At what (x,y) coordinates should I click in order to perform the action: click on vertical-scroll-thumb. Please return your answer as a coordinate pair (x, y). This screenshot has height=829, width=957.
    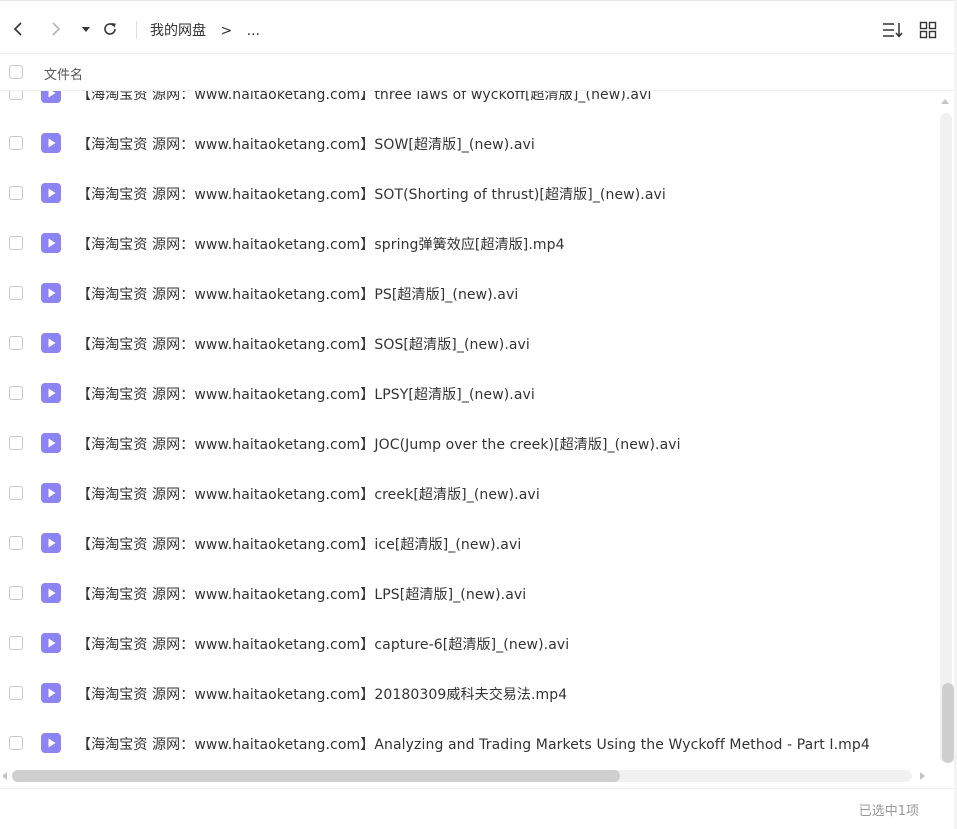
    Looking at the image, I should click on (948, 723).